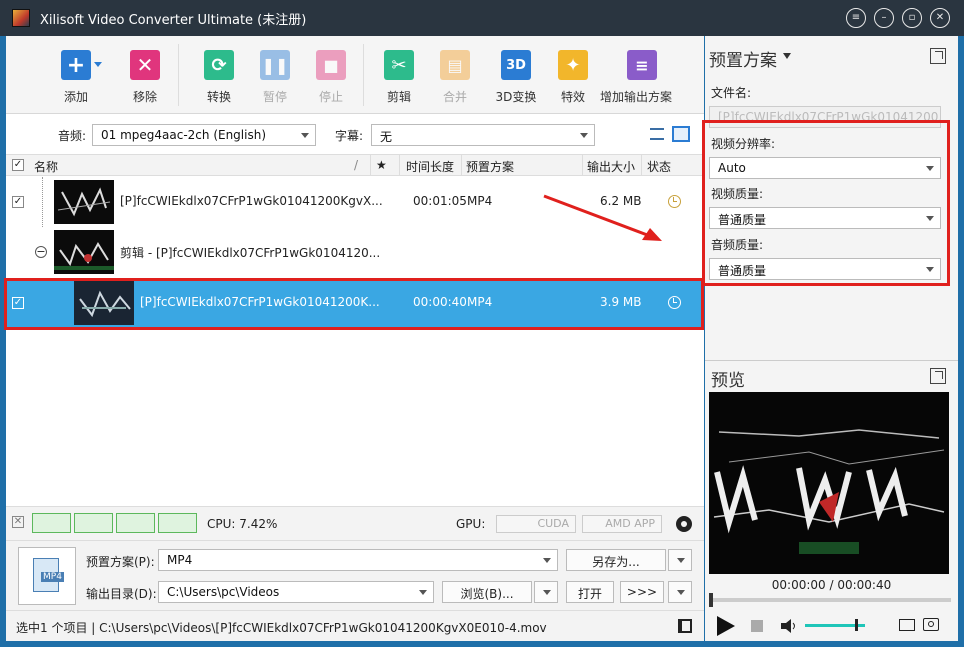 This screenshot has width=964, height=647. I want to click on merge-button: ▤ 合并, so click(455, 77).